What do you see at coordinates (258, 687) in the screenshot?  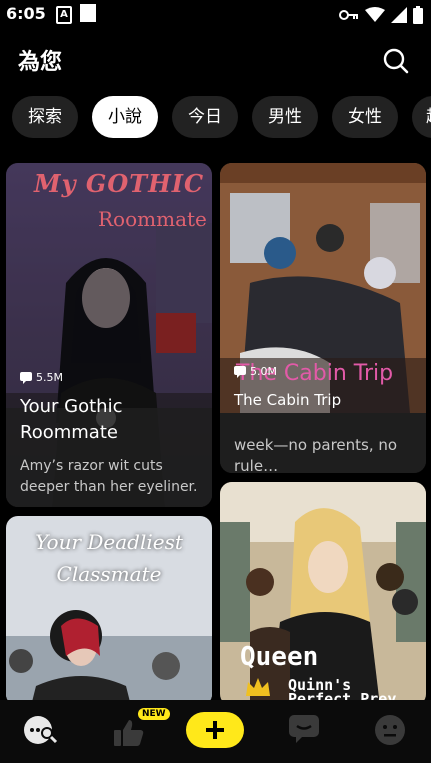 I see `crown-icon` at bounding box center [258, 687].